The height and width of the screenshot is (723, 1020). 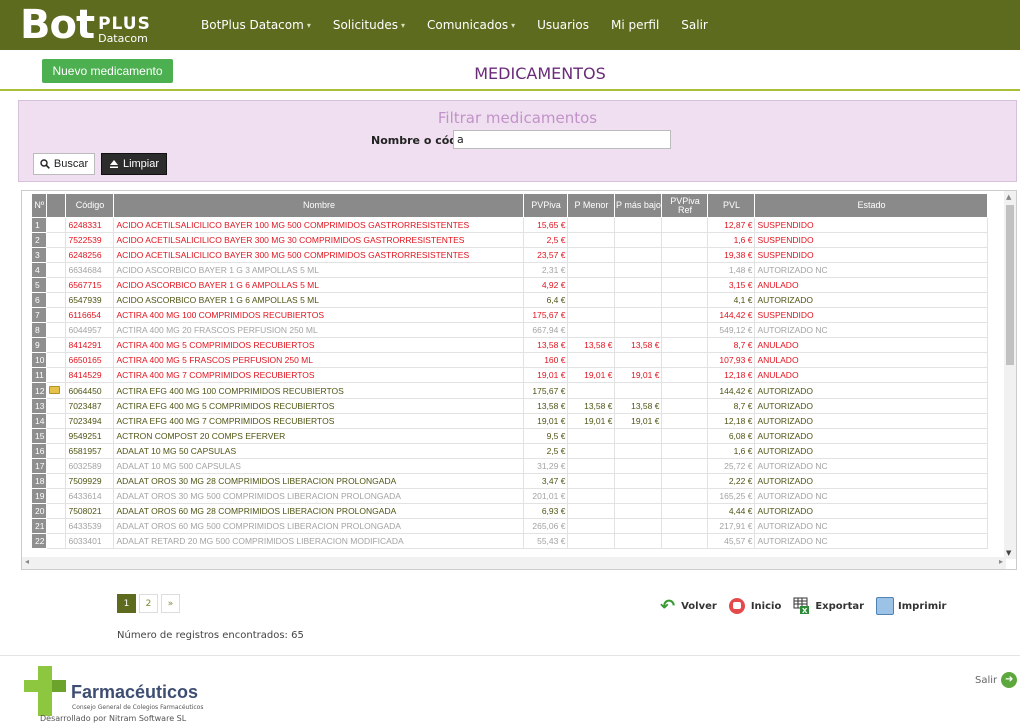 What do you see at coordinates (638, 406) in the screenshot?
I see `cell-pbajo: 13,58 €` at bounding box center [638, 406].